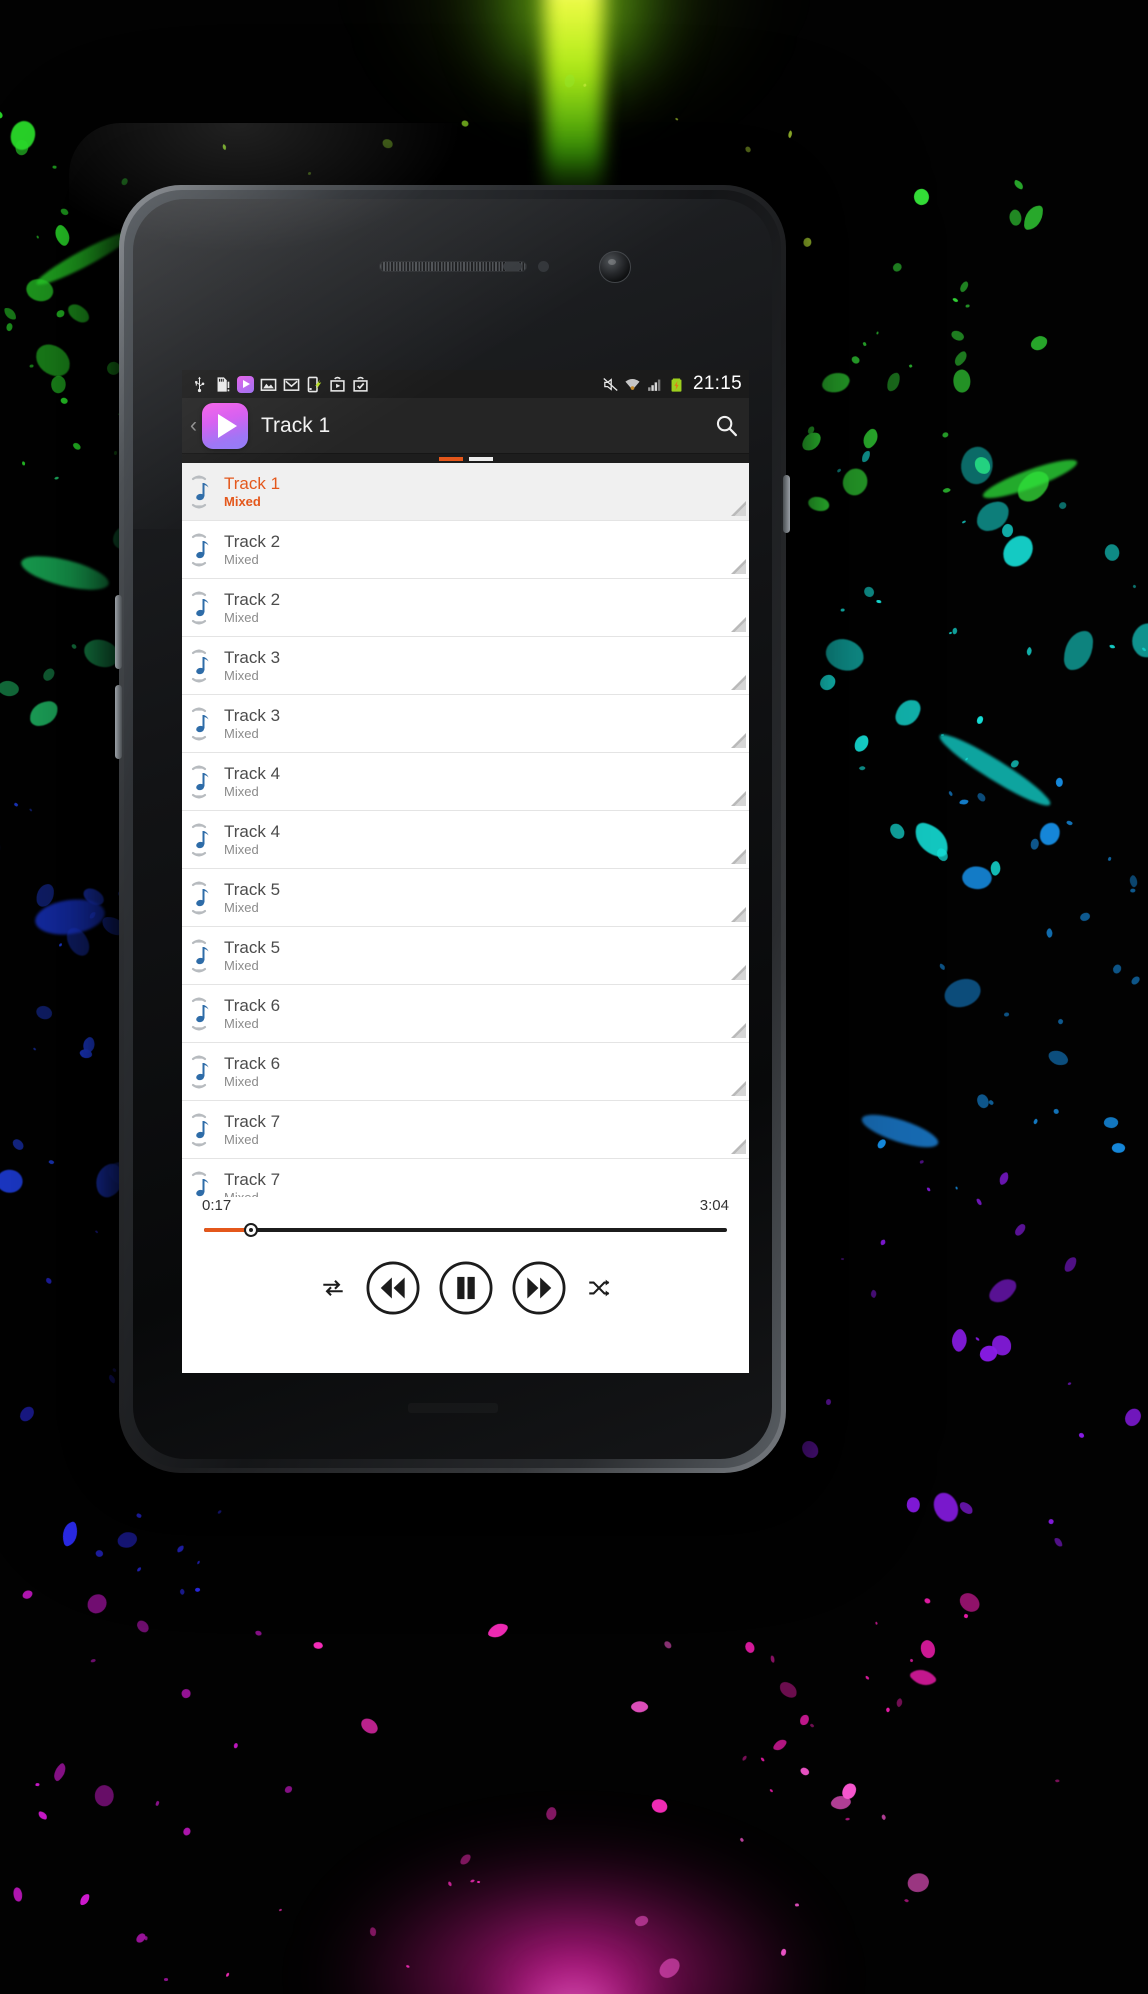 The width and height of the screenshot is (1148, 1994). What do you see at coordinates (615, 267) in the screenshot?
I see `front-camera-icon` at bounding box center [615, 267].